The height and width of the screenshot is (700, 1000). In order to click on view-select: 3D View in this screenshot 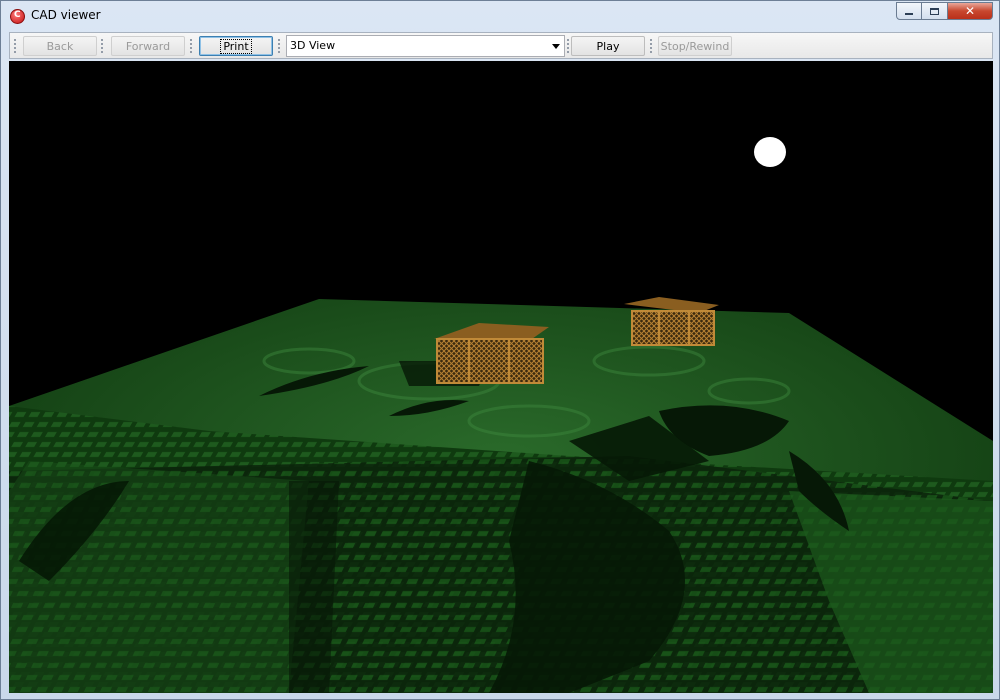, I will do `click(425, 46)`.